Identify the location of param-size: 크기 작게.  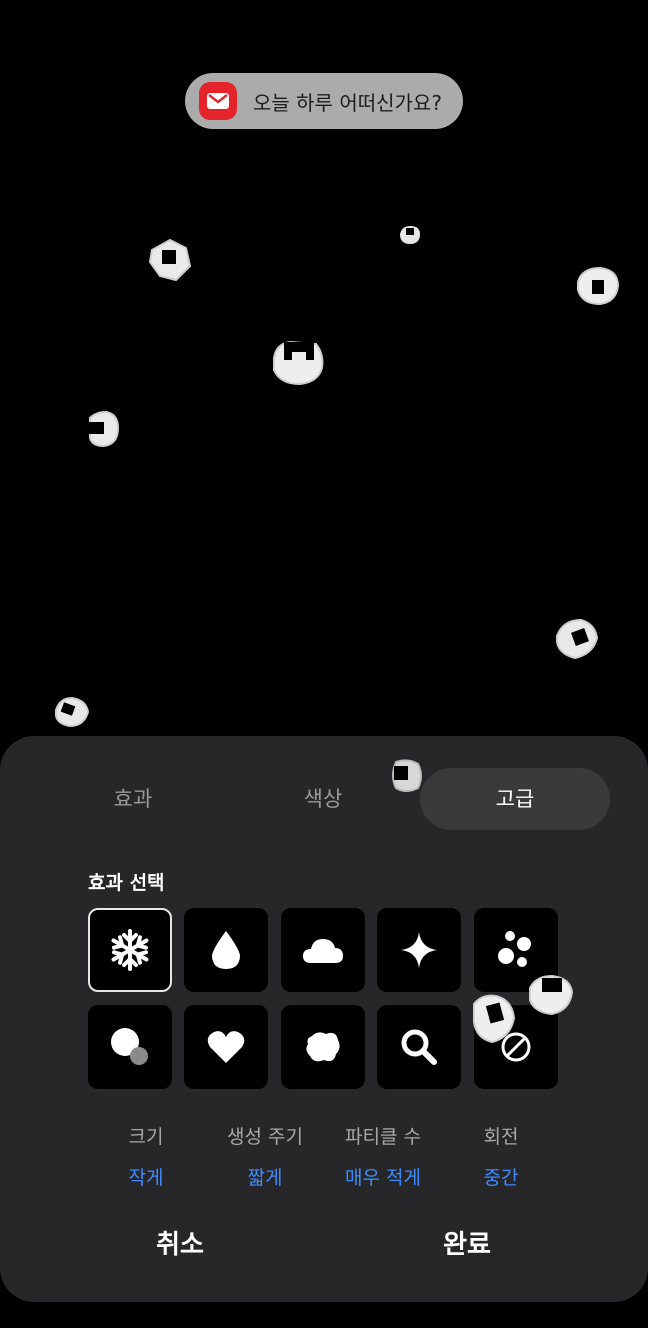
(146, 1156).